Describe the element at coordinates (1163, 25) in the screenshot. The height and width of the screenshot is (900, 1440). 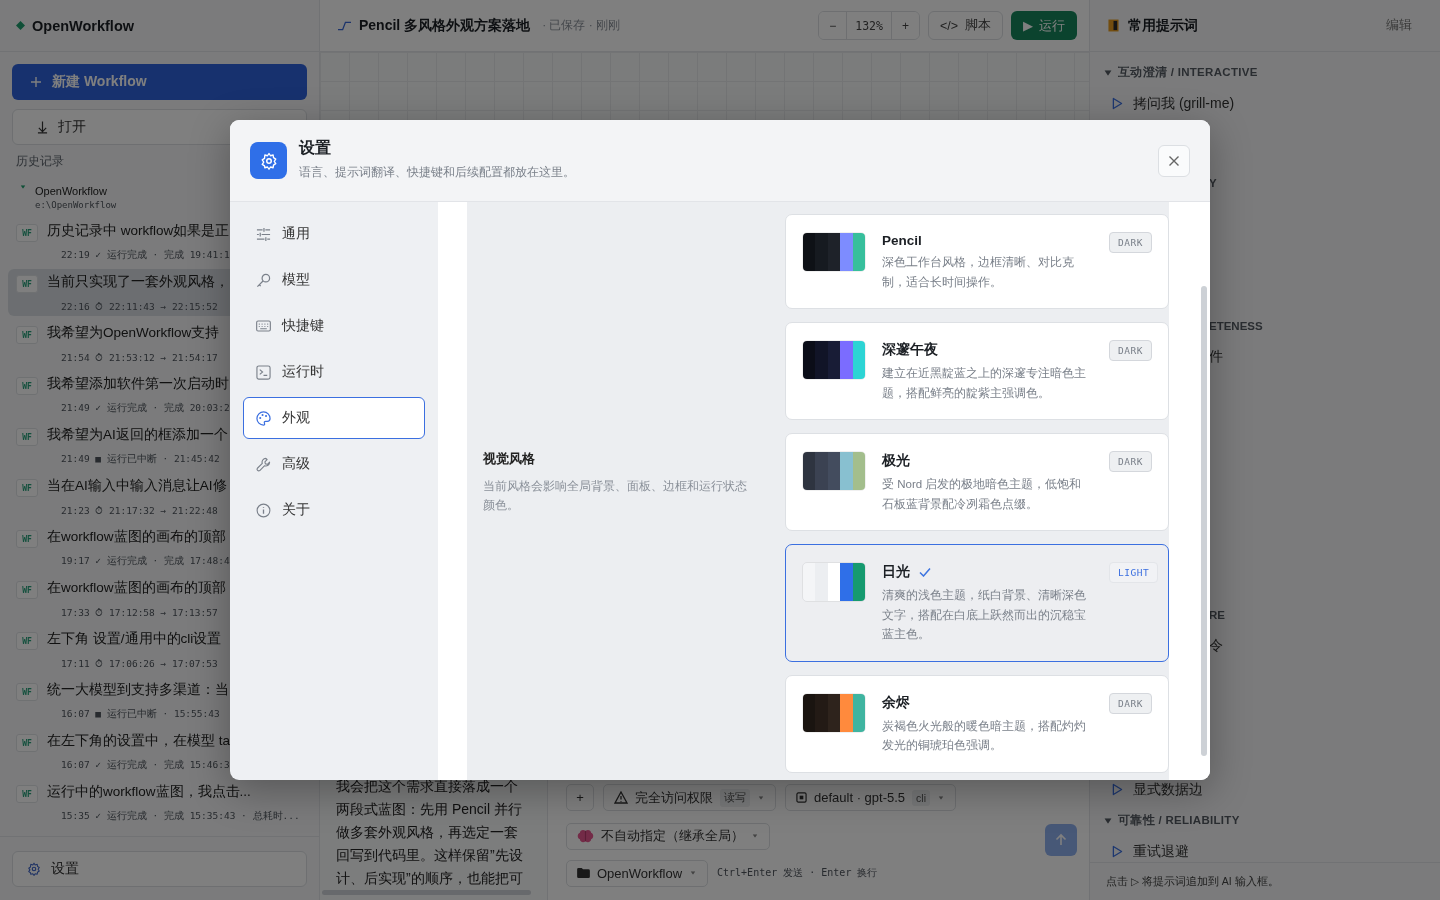
I see `panel-title: 常用提示词` at that location.